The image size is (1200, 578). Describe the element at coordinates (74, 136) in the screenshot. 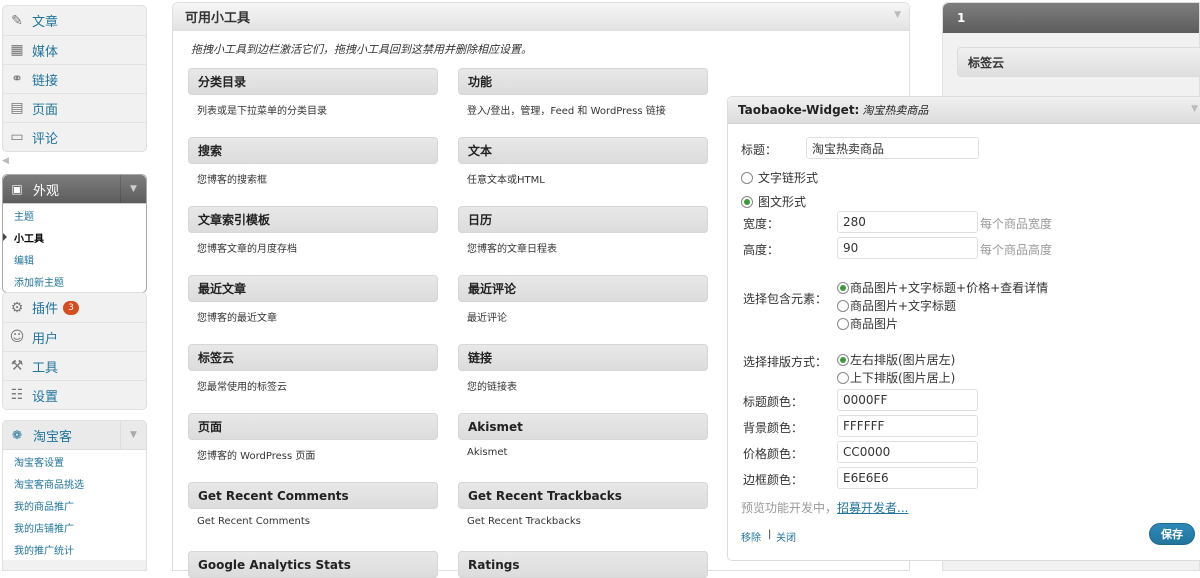

I see `menu-item-comments: ▭ 评论` at that location.